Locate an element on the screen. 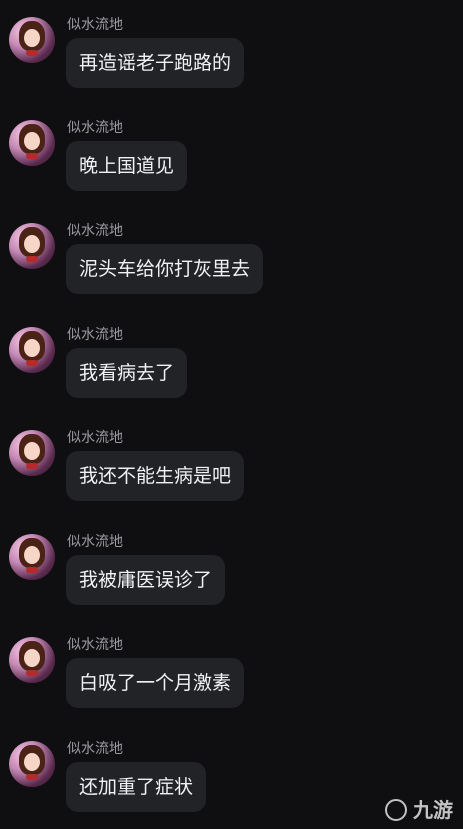 The width and height of the screenshot is (463, 829). message-bubble: 我还不能生病是吧 is located at coordinates (155, 476).